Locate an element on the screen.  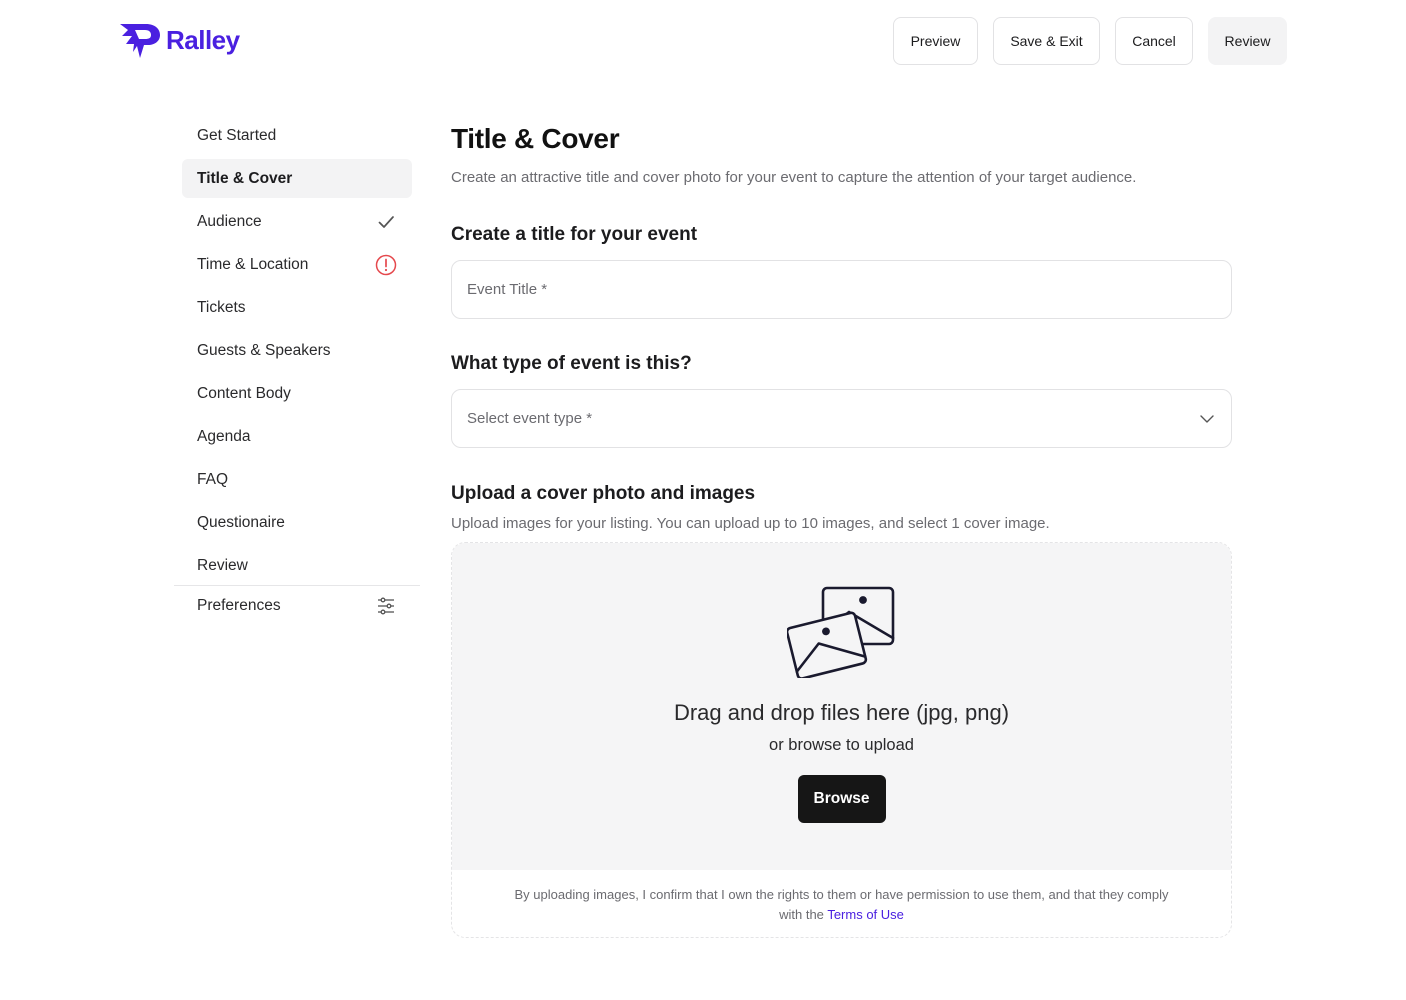
sidebar-item-guests-speakers: Guests & Speakers is located at coordinates (297, 350).